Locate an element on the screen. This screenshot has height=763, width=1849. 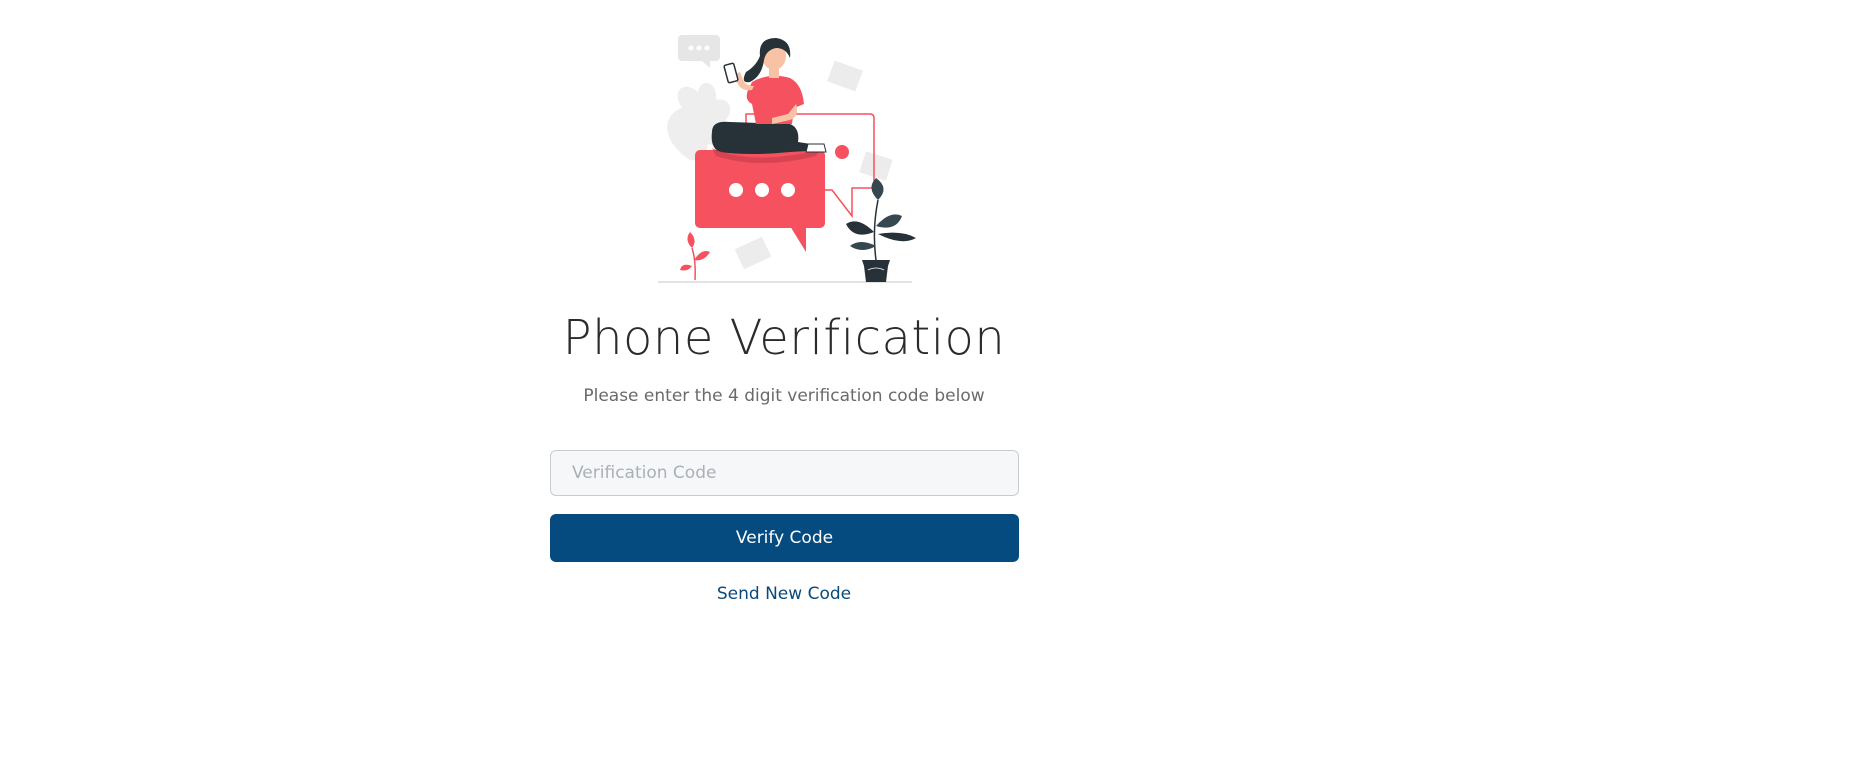
send-new-code-link: Send New Code is located at coordinates (784, 594).